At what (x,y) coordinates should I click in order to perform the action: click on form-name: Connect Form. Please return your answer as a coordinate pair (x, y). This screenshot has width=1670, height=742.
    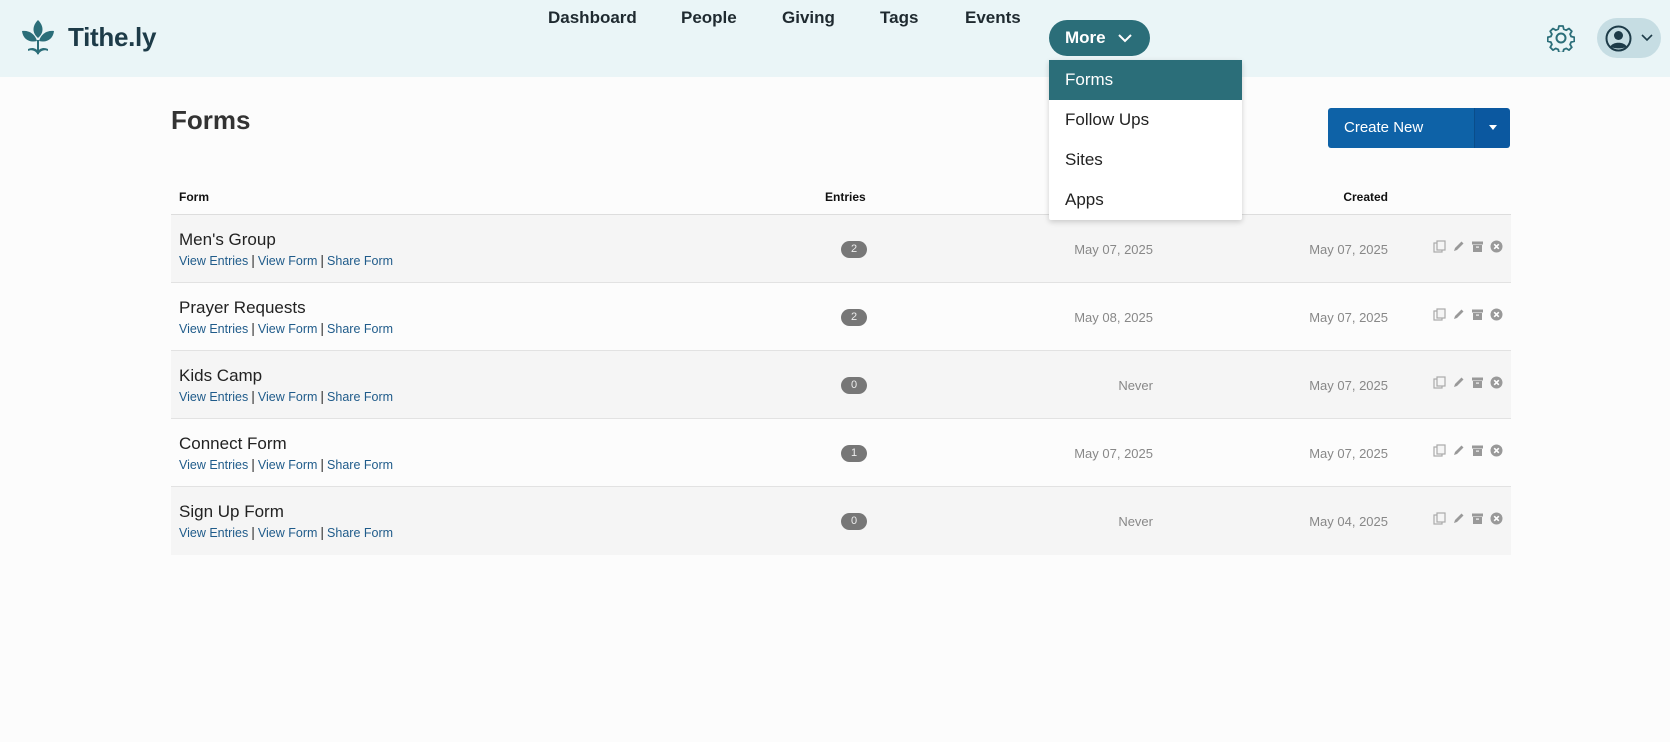
    Looking at the image, I should click on (233, 443).